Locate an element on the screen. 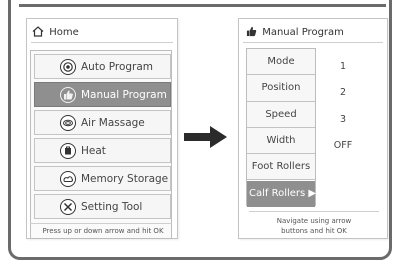 This screenshot has height=265, width=398. option-position: Position is located at coordinates (281, 88).